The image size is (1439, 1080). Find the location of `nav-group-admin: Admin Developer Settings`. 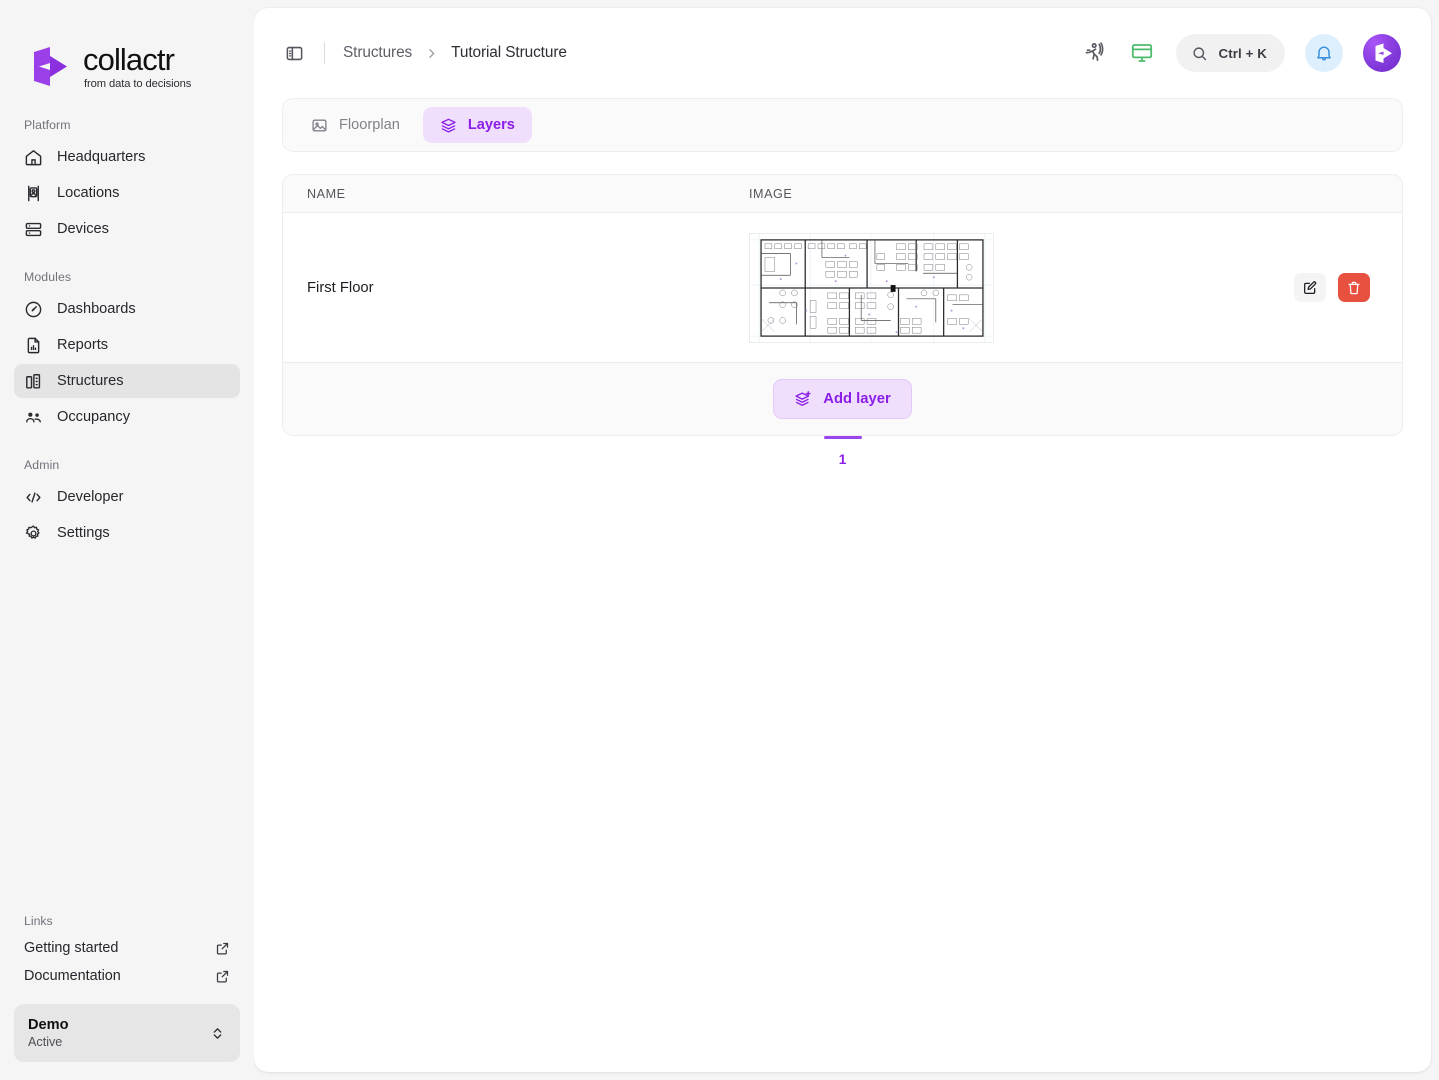

nav-group-admin: Admin Developer Settings is located at coordinates (127, 505).